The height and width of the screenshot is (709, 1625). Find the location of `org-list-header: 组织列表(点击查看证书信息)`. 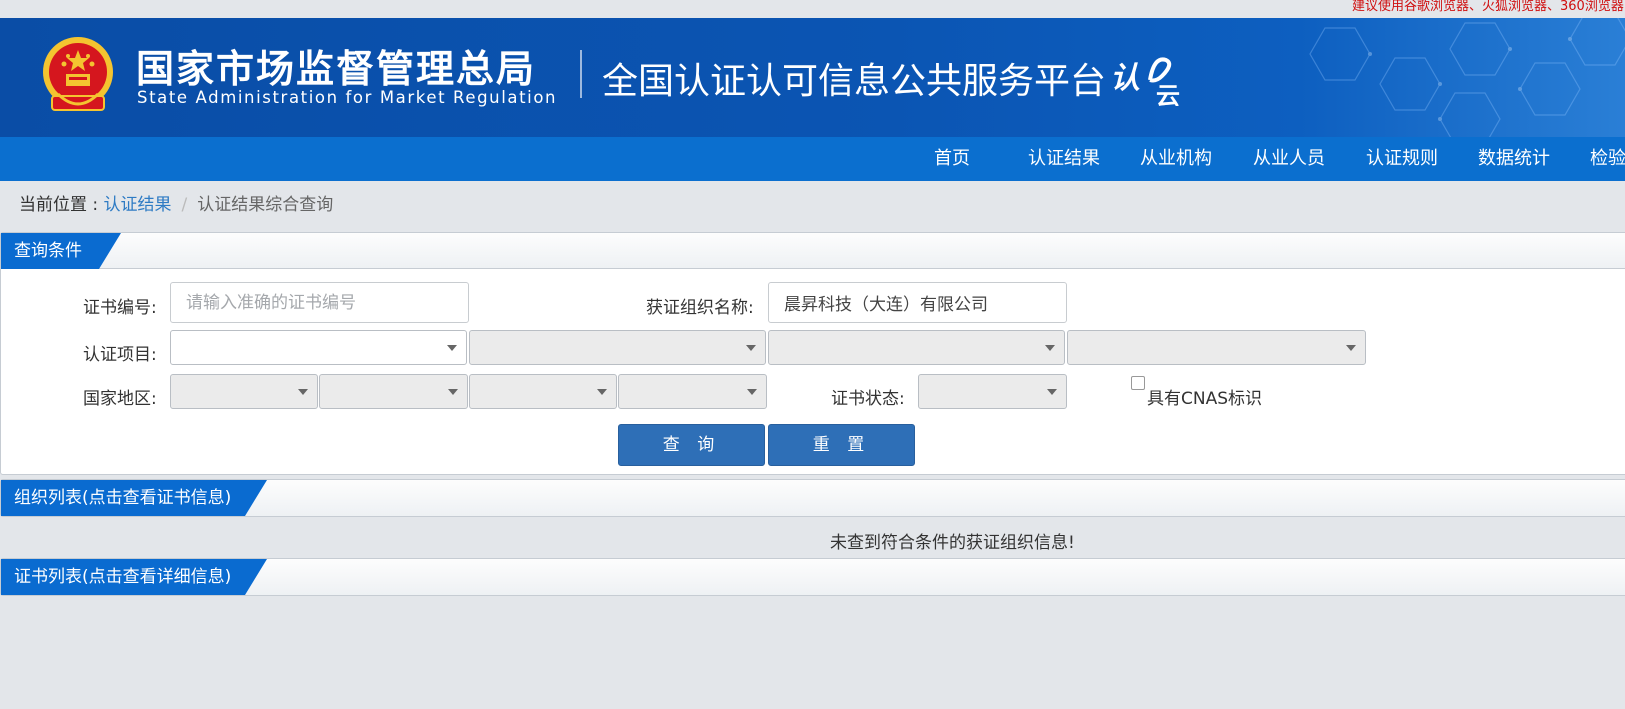

org-list-header: 组织列表(点击查看证书信息) is located at coordinates (813, 498).